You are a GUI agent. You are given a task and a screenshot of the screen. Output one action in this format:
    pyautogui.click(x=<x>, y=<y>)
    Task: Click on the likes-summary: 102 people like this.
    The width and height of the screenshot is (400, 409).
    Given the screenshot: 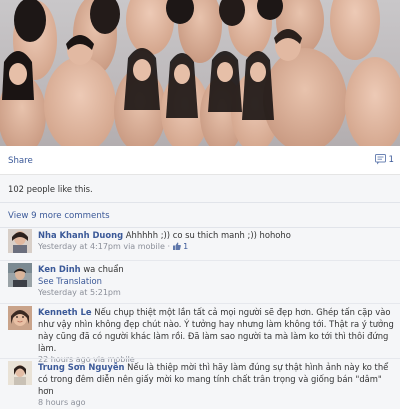 What is the action you would take?
    pyautogui.click(x=50, y=189)
    